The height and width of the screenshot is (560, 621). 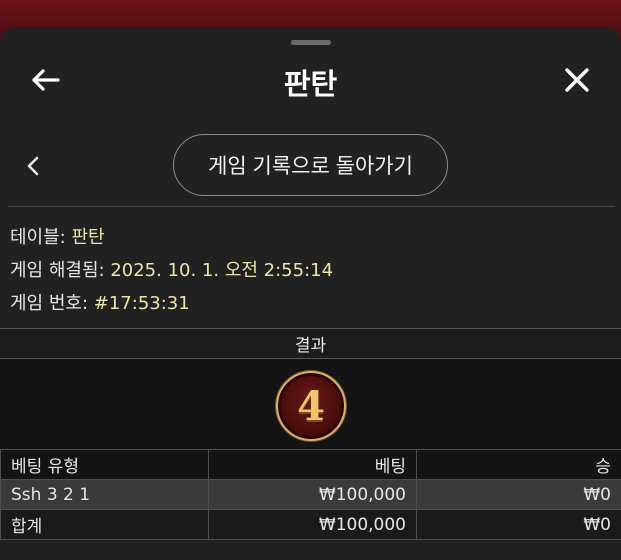 What do you see at coordinates (104, 464) in the screenshot?
I see `column-header-bet-type: 베팅 유형` at bounding box center [104, 464].